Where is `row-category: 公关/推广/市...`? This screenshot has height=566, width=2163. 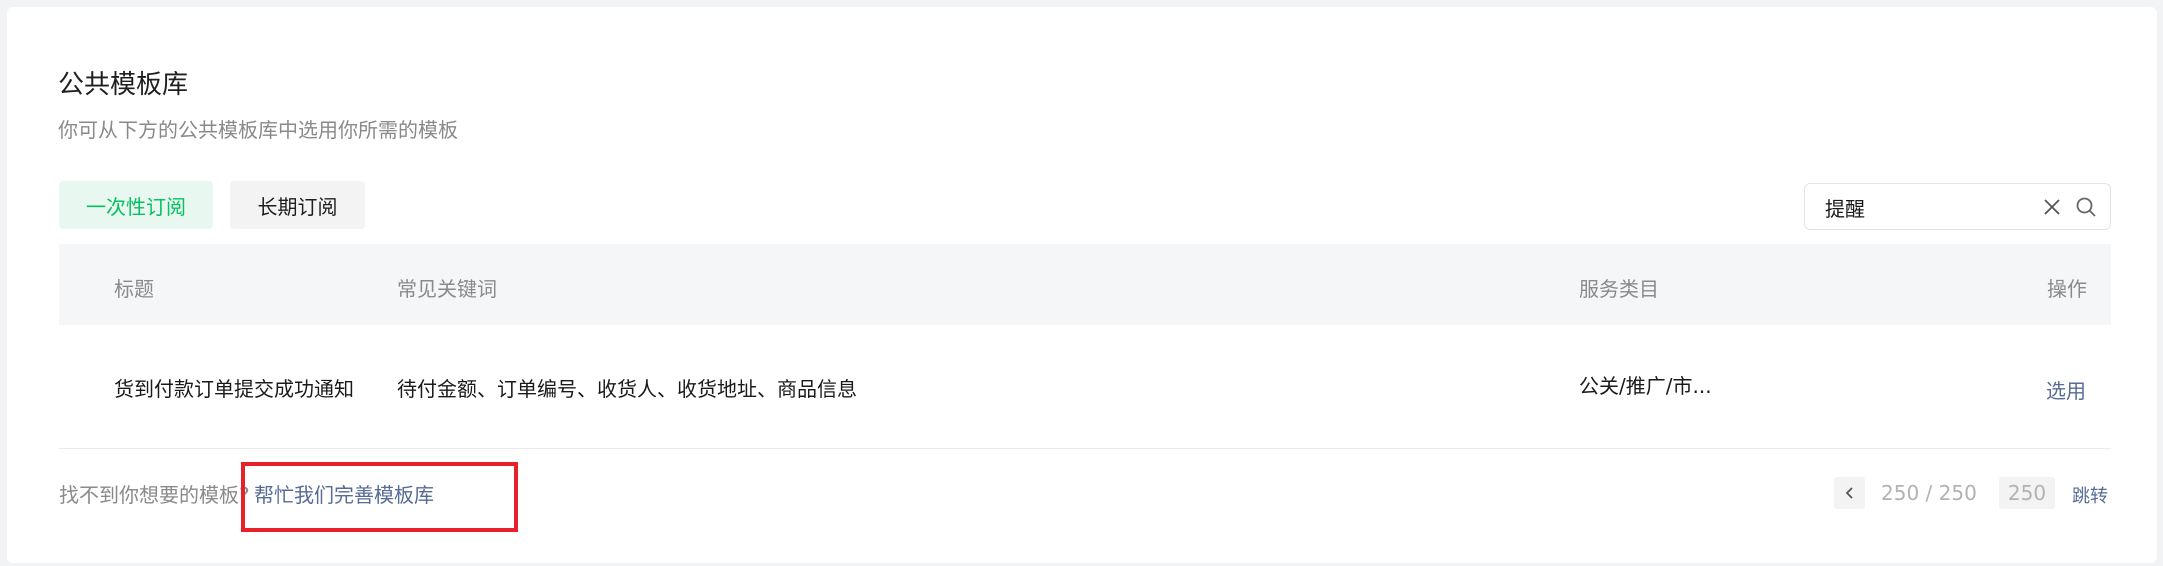
row-category: 公关/推广/市... is located at coordinates (1645, 386).